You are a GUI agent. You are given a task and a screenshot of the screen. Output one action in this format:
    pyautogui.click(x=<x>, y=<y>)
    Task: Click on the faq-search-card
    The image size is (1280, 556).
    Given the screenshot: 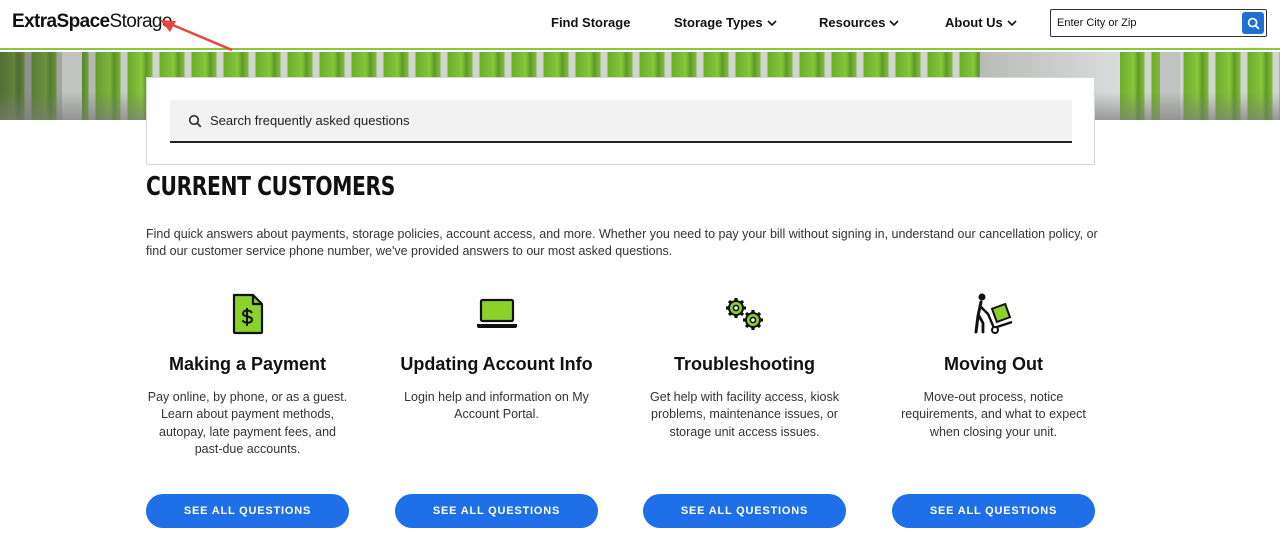 What is the action you would take?
    pyautogui.click(x=620, y=121)
    